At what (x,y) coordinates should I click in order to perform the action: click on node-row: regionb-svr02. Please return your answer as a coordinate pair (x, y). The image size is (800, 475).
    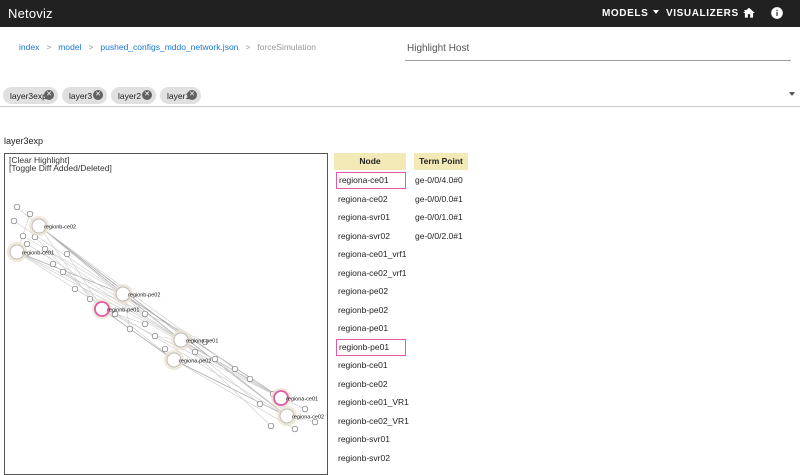
    Looking at the image, I should click on (371, 458).